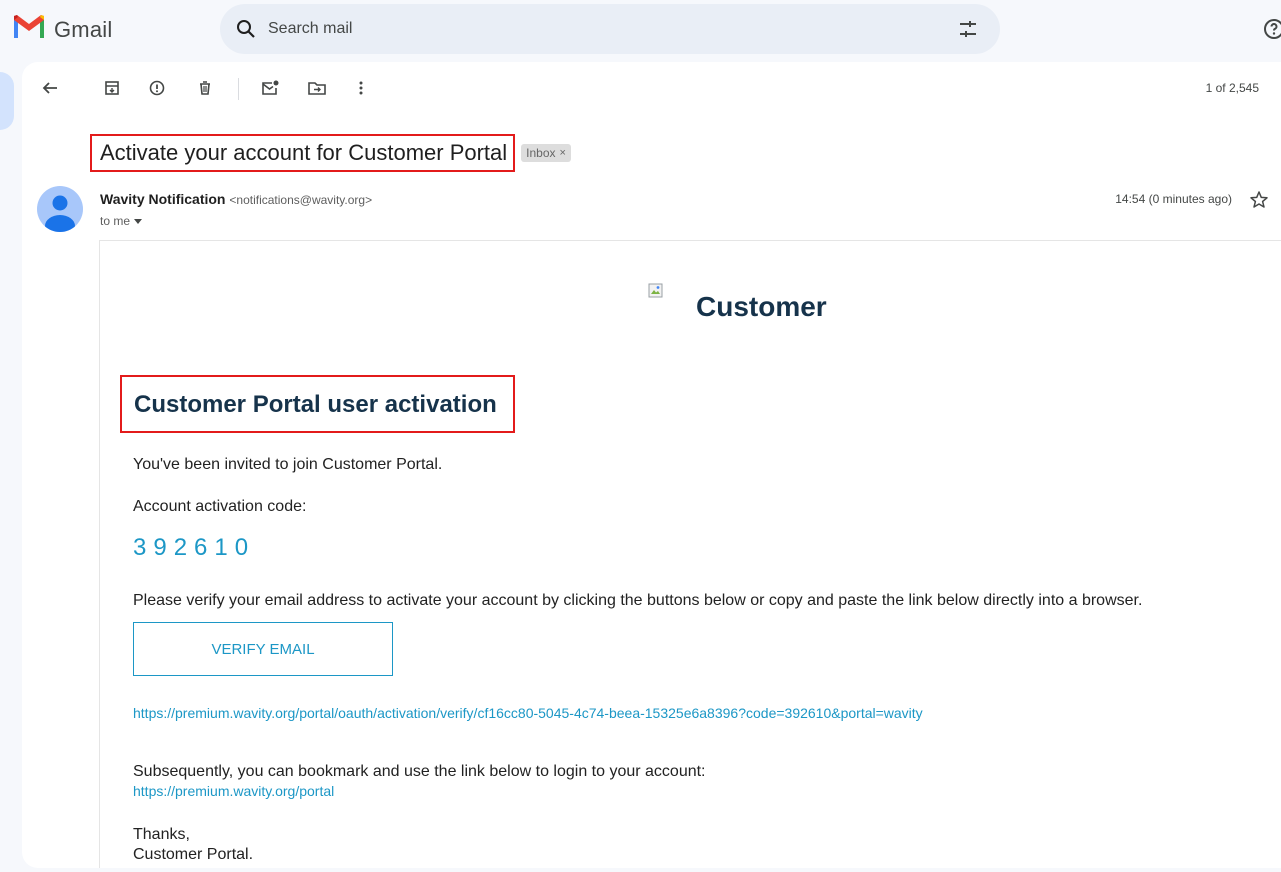 Image resolution: width=1281 pixels, height=872 pixels. What do you see at coordinates (246, 29) in the screenshot?
I see `search-icon` at bounding box center [246, 29].